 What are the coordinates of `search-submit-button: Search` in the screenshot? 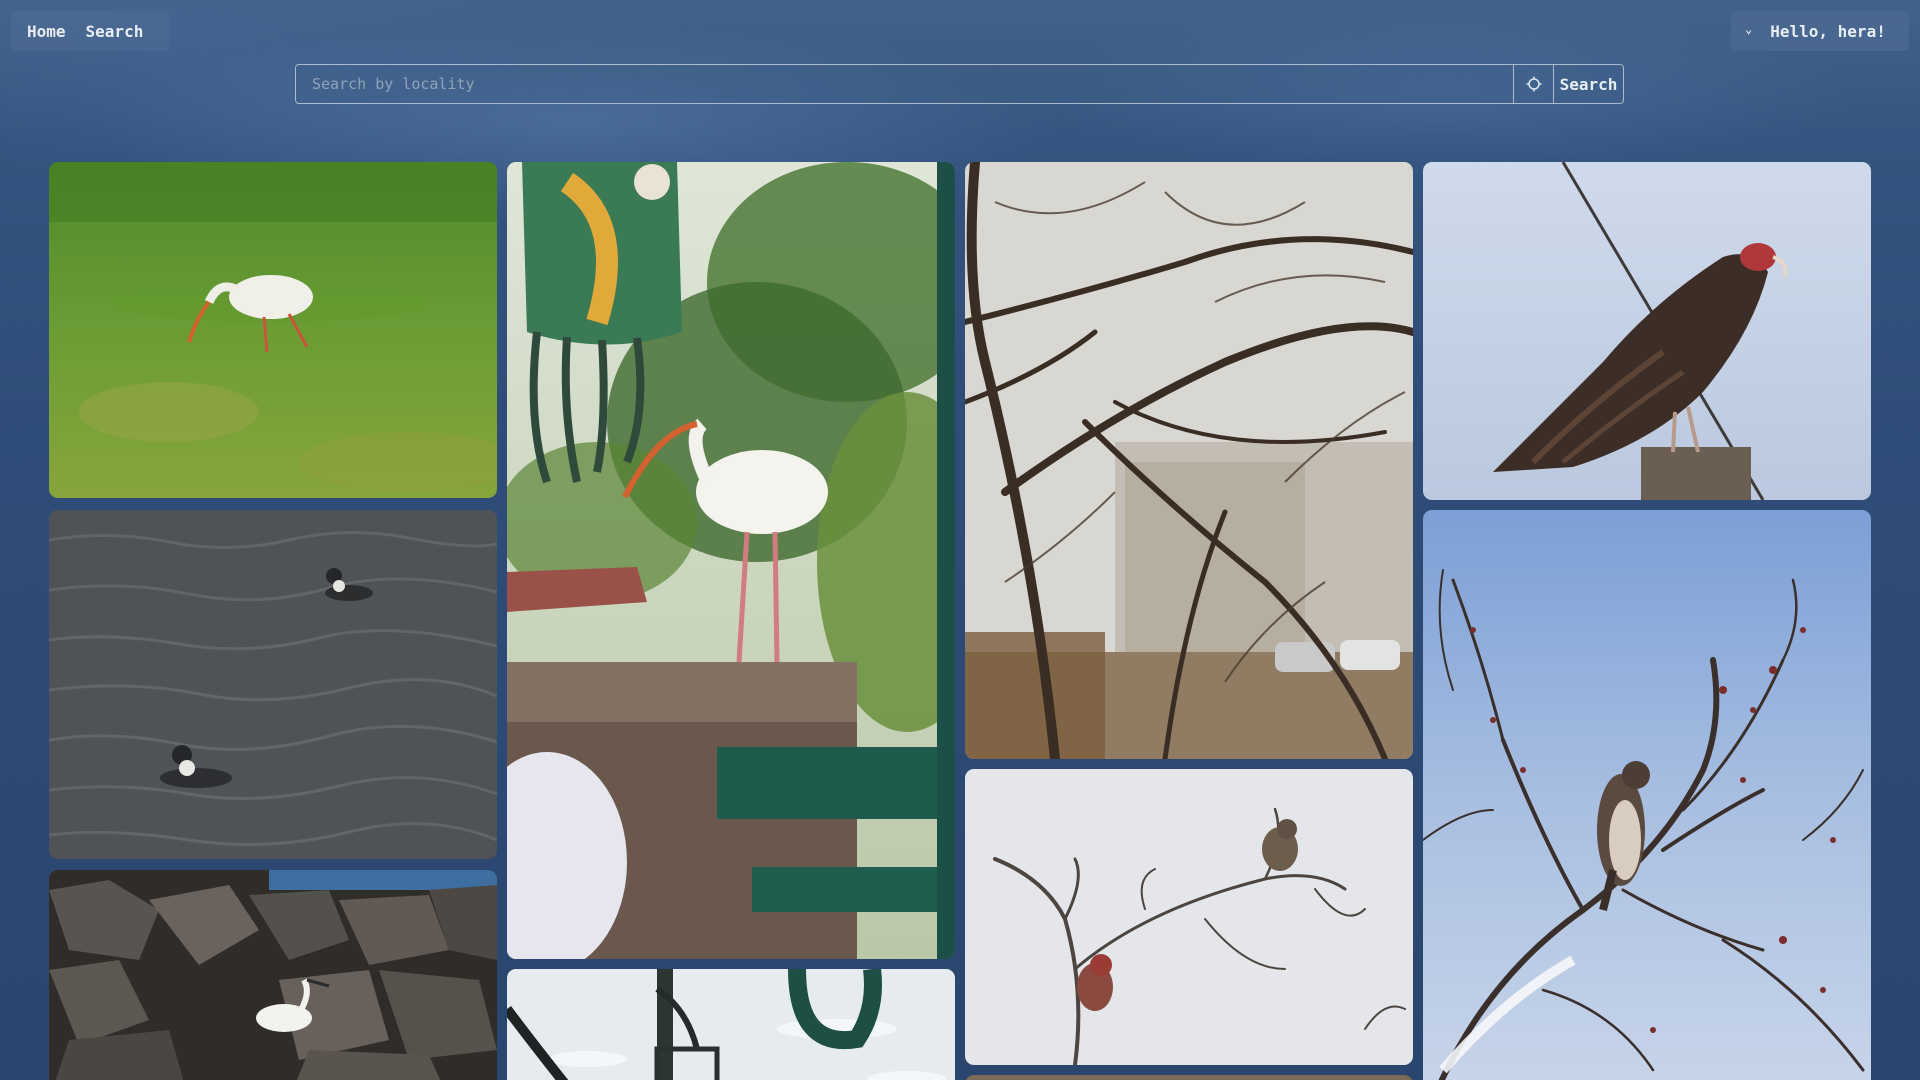 It's located at (1588, 84).